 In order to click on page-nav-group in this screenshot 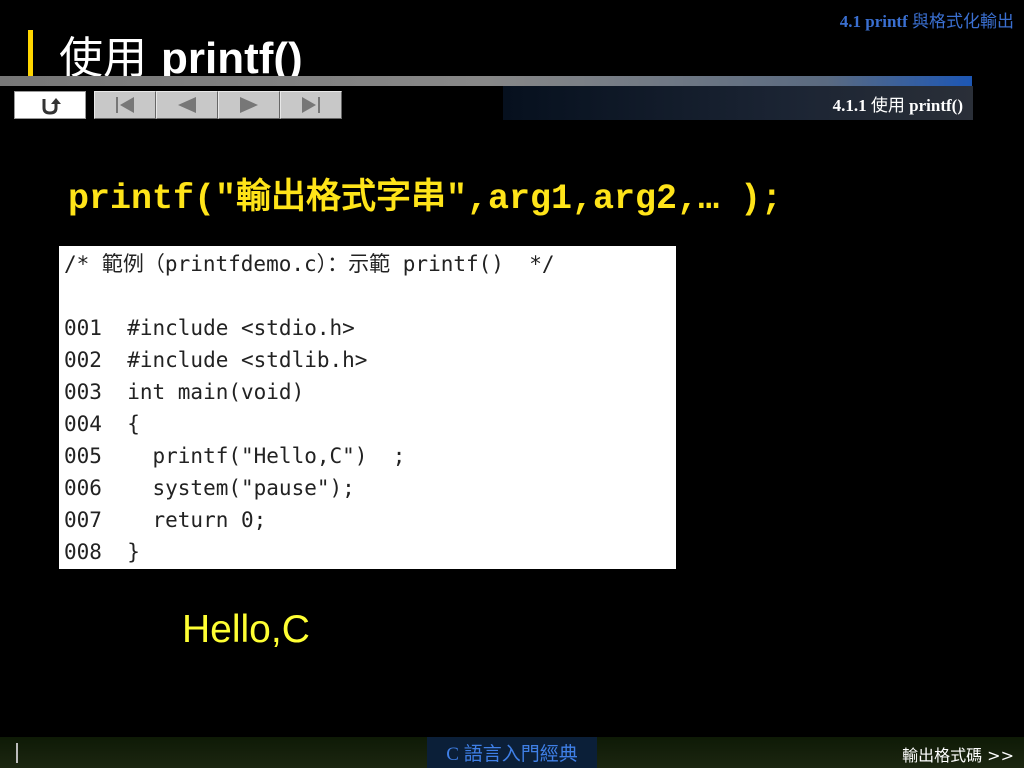, I will do `click(218, 106)`.